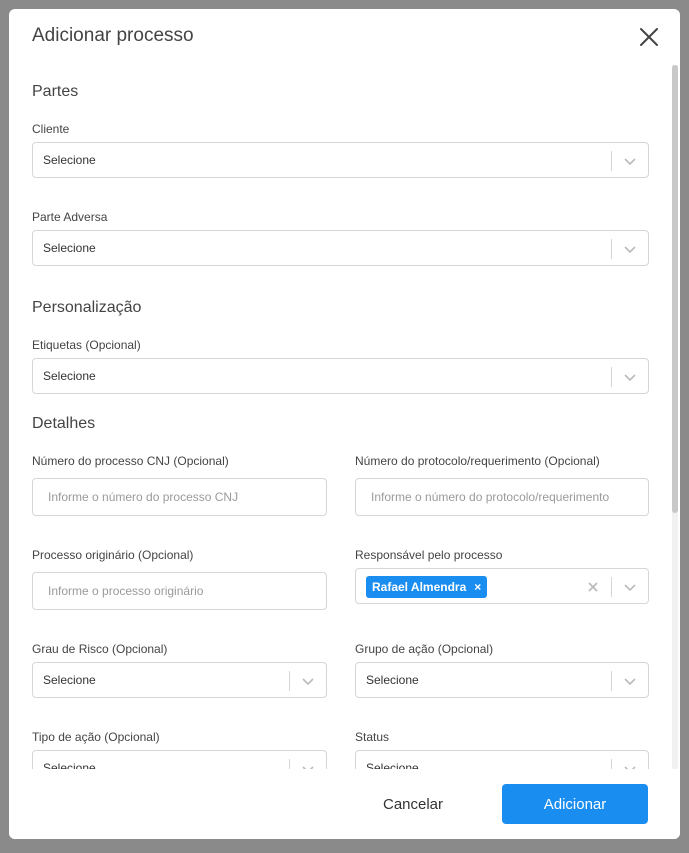 This screenshot has height=853, width=689. I want to click on cliente-select: Selecione, so click(340, 160).